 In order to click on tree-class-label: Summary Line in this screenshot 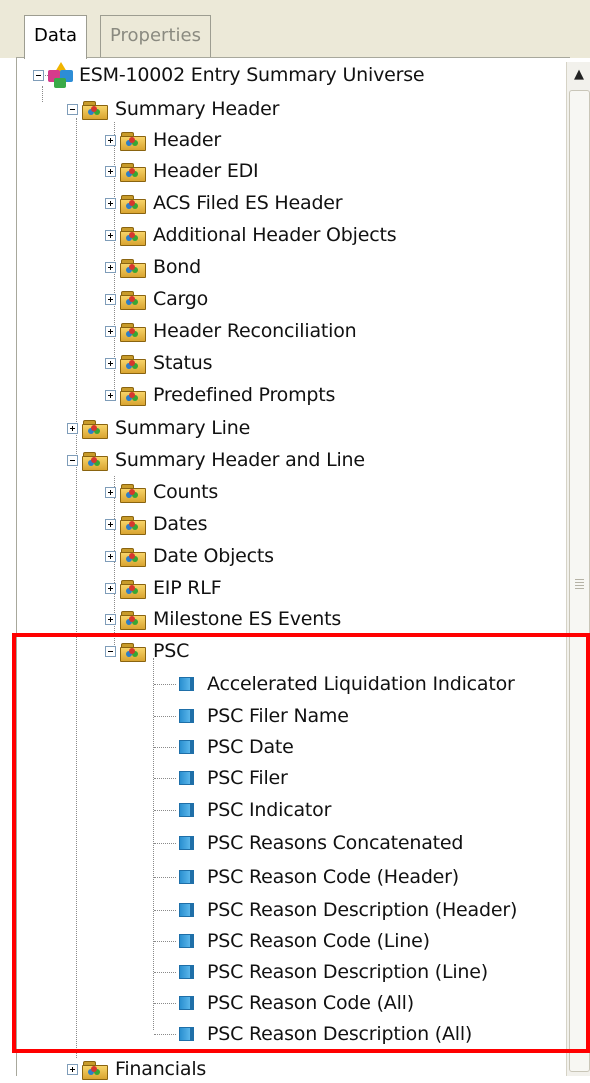, I will do `click(183, 428)`.